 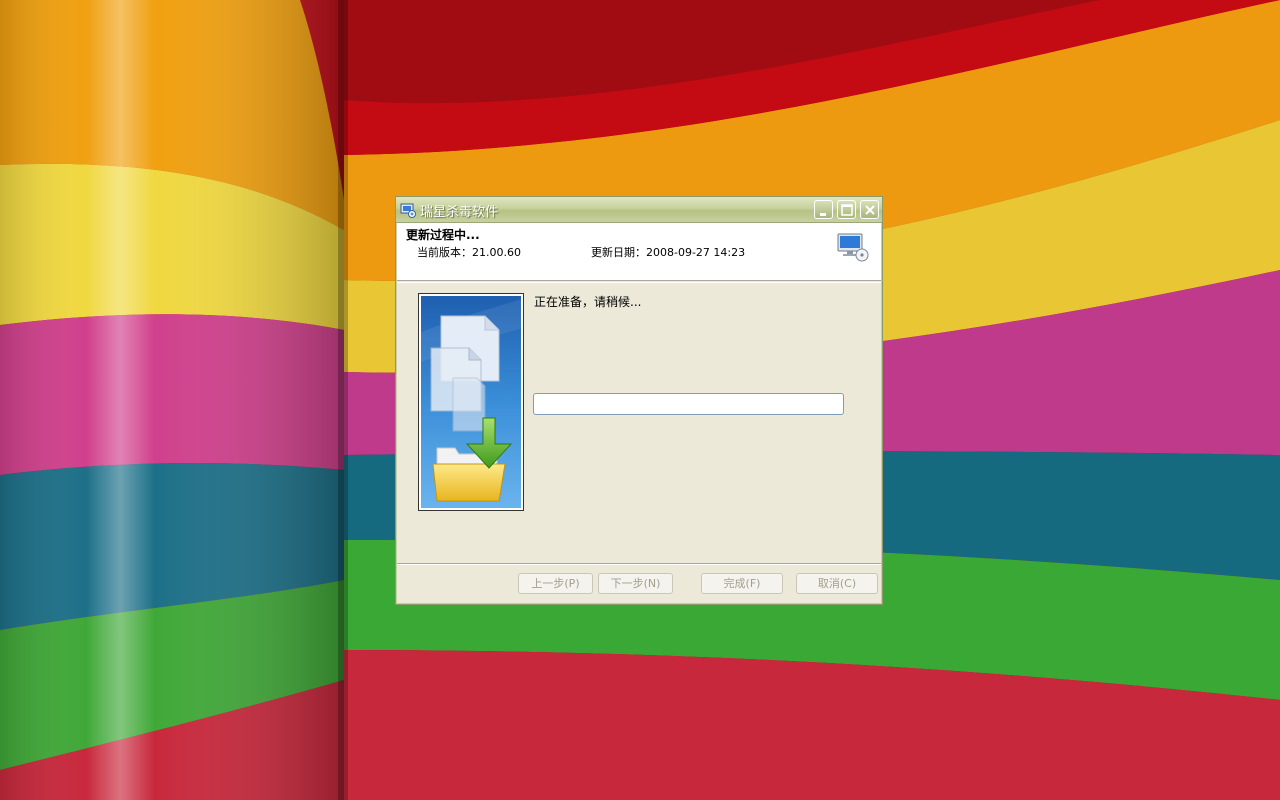 What do you see at coordinates (555, 583) in the screenshot?
I see `previous-step-button: 上一步(P)` at bounding box center [555, 583].